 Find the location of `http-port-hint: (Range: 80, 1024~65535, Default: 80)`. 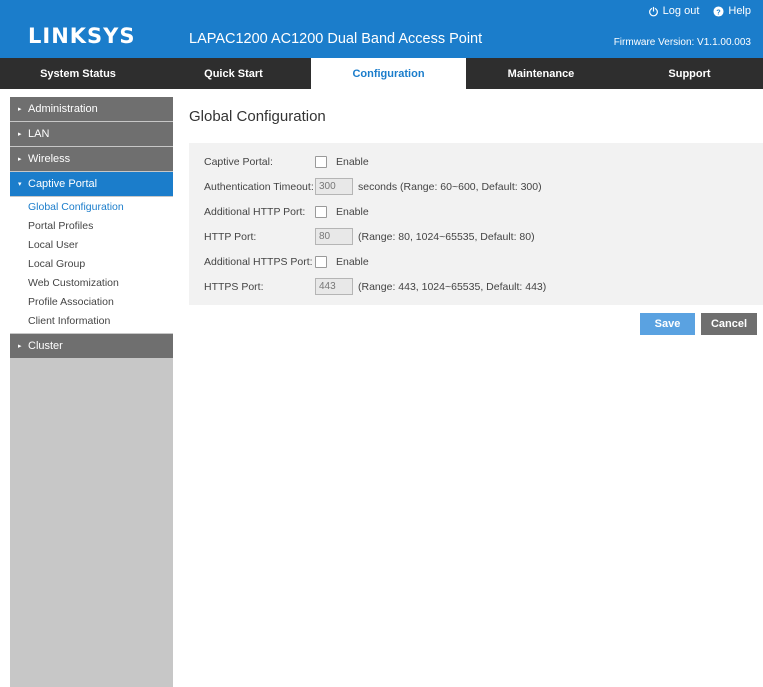

http-port-hint: (Range: 80, 1024~65535, Default: 80) is located at coordinates (446, 236).